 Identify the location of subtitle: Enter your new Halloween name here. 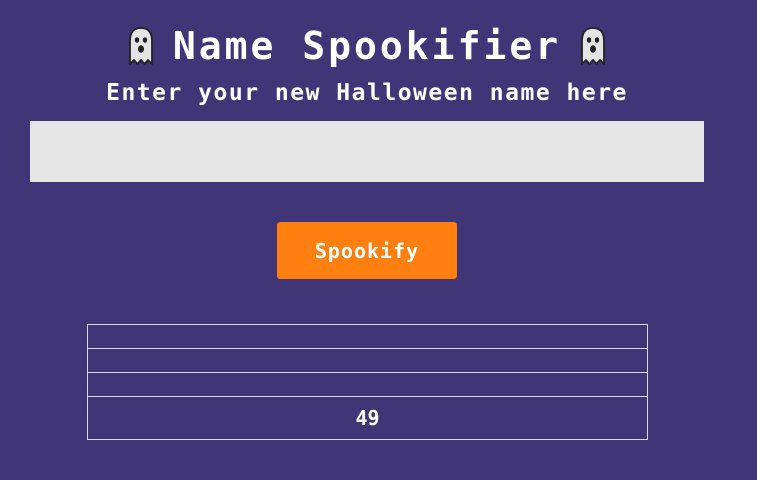
(367, 93).